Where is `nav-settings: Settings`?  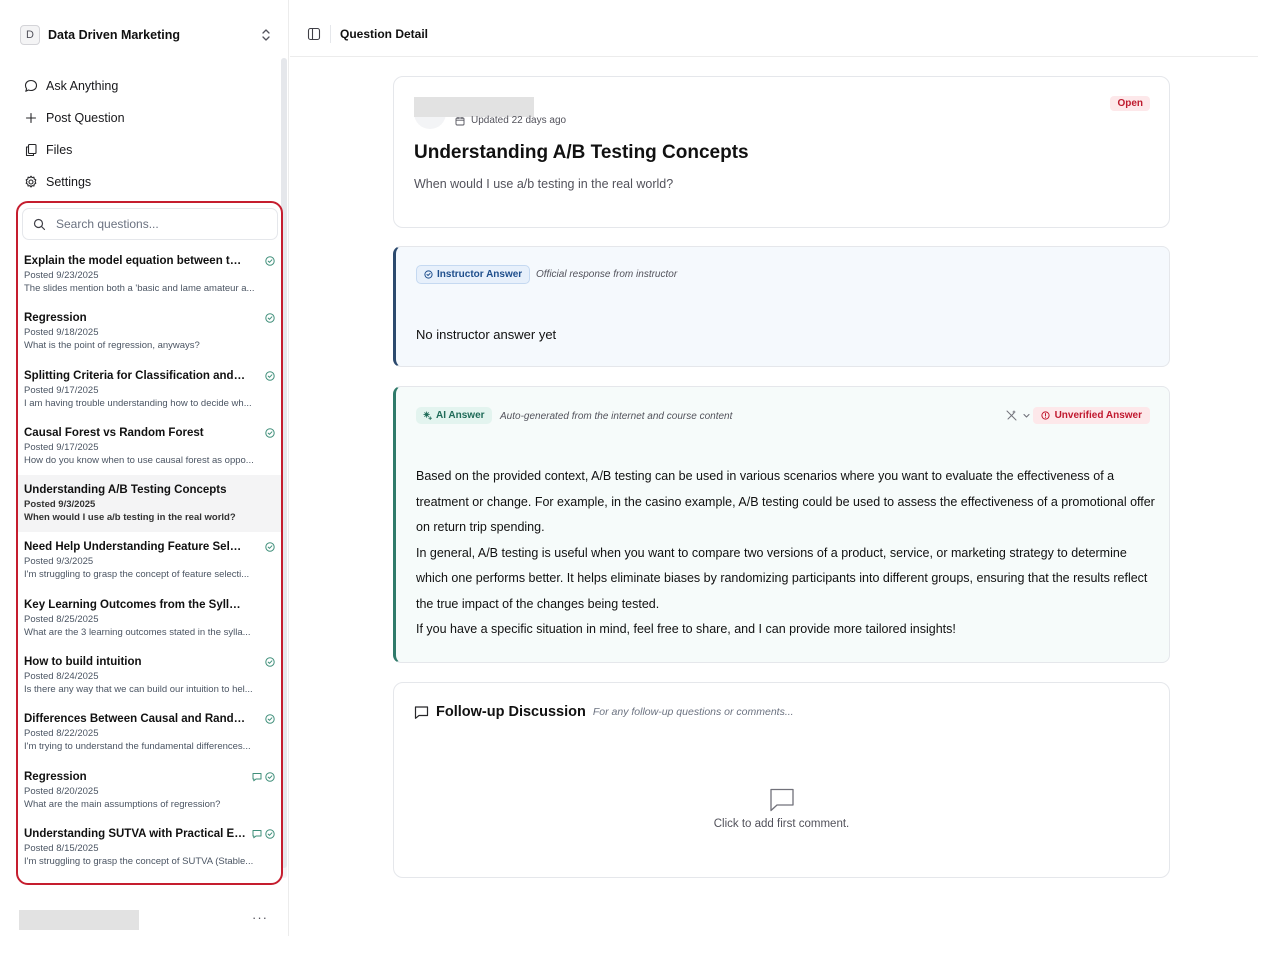 nav-settings: Settings is located at coordinates (149, 182).